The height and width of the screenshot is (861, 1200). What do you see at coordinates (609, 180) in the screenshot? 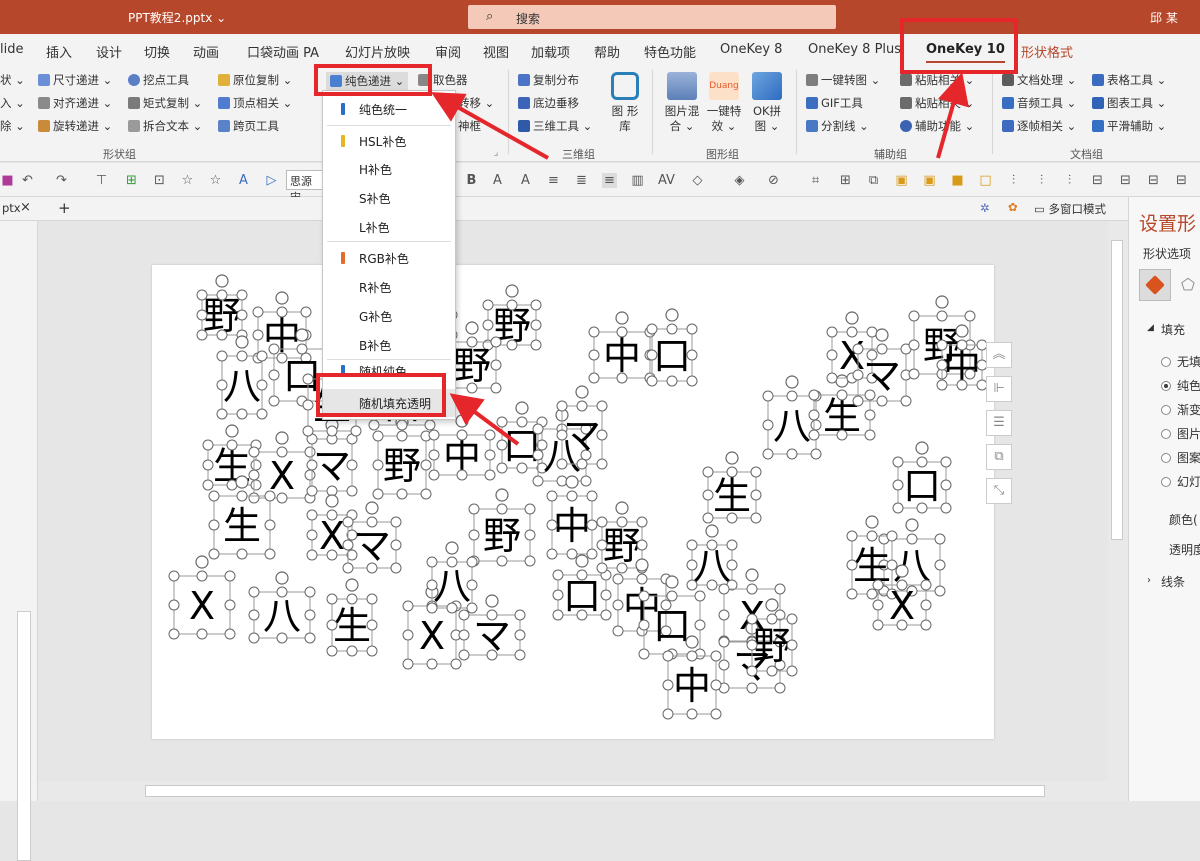
I see `align-left-icon: ≡` at bounding box center [609, 180].